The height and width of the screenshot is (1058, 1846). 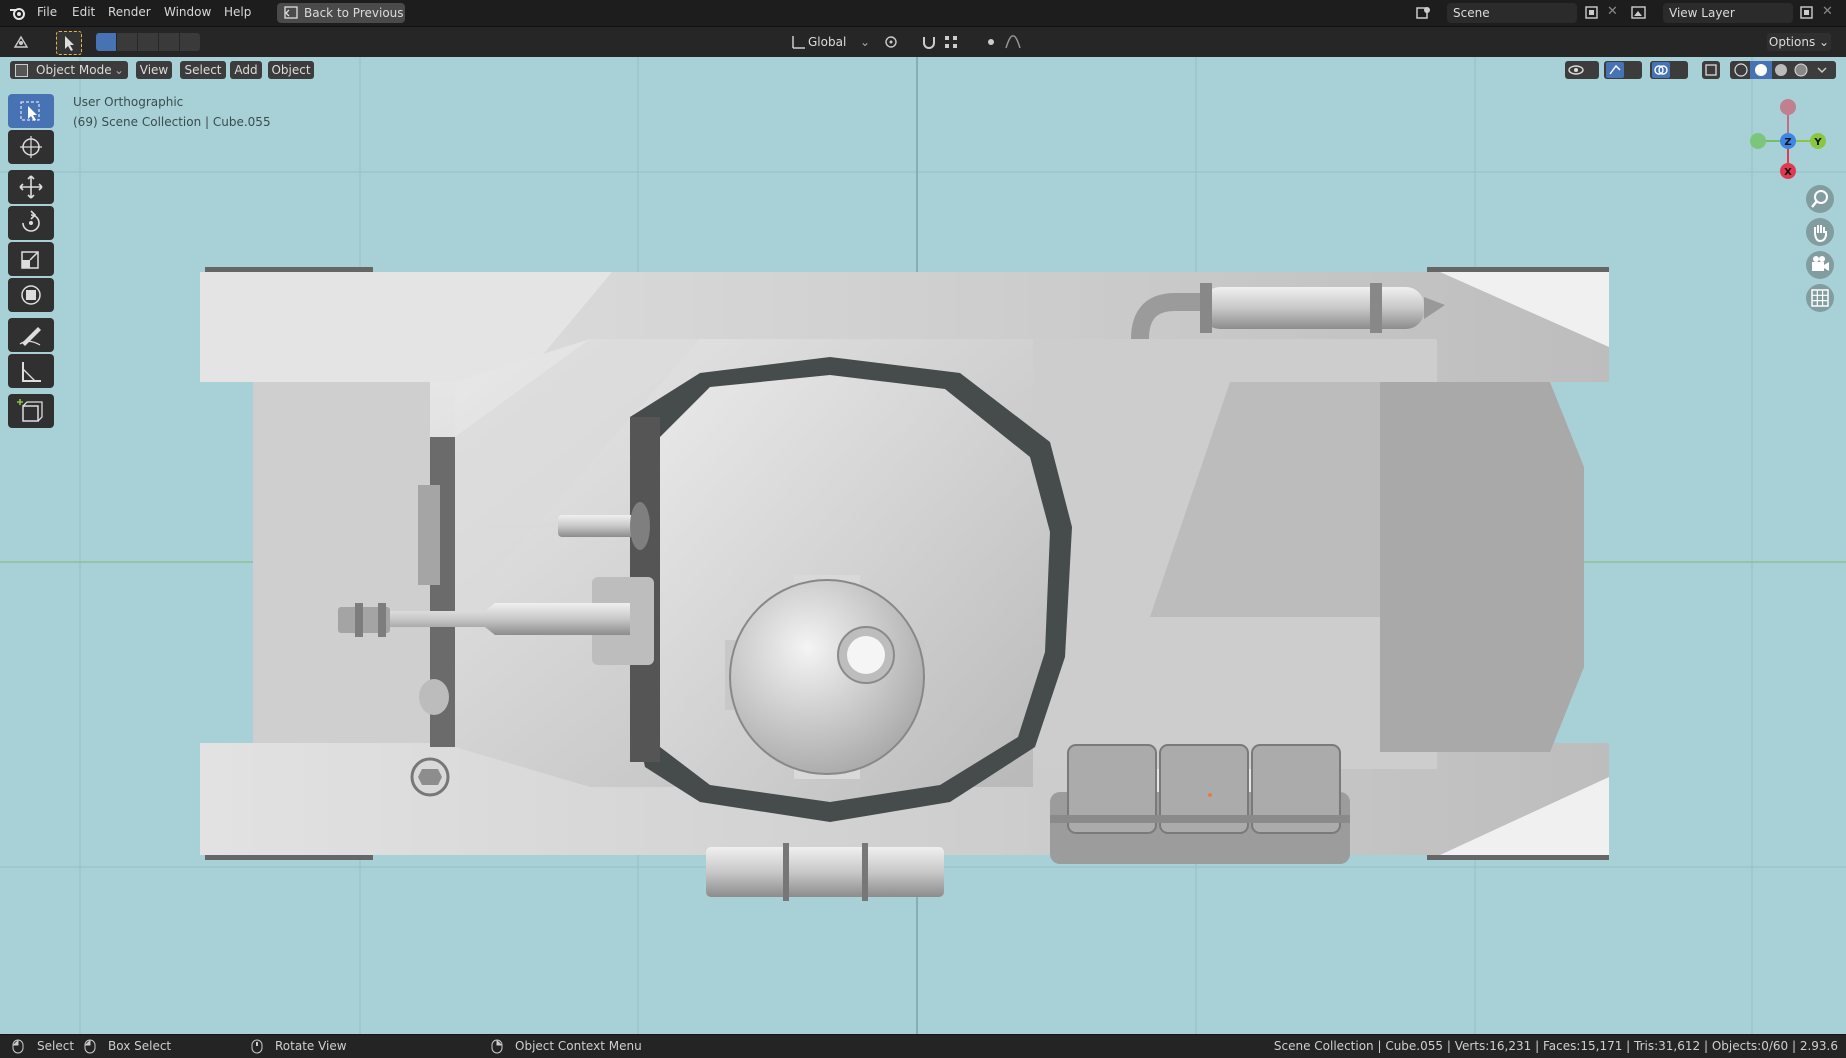 I want to click on selection-mode-set, so click(x=106, y=42).